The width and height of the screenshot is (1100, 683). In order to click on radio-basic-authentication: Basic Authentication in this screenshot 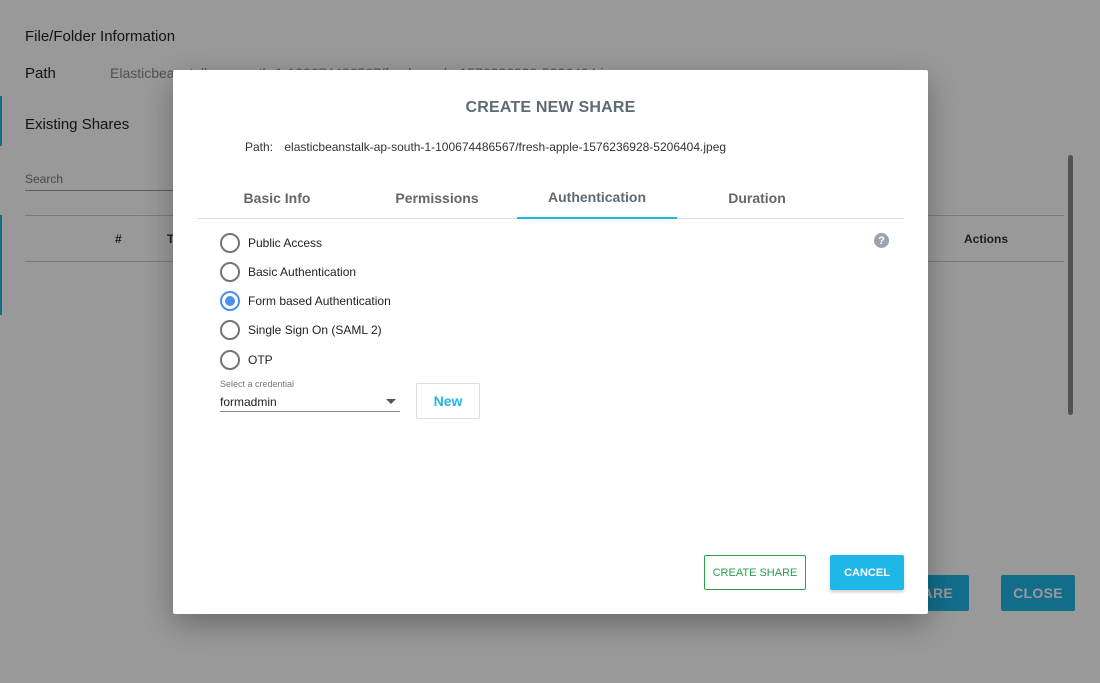, I will do `click(288, 272)`.